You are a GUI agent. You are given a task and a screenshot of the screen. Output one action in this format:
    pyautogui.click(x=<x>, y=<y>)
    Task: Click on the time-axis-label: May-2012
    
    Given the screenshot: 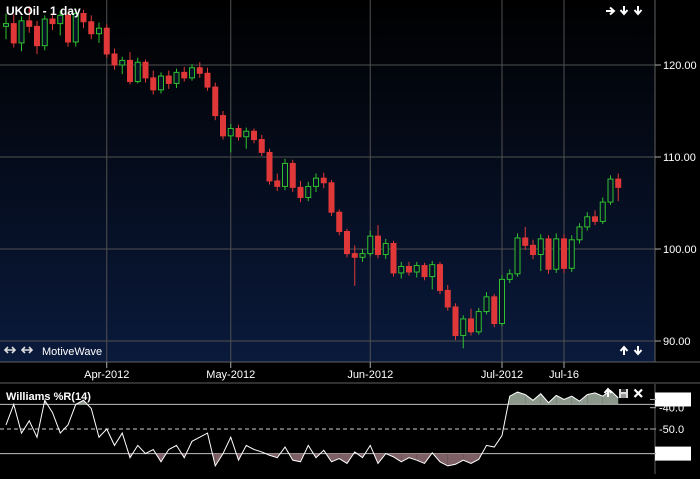 What is the action you would take?
    pyautogui.click(x=230, y=375)
    